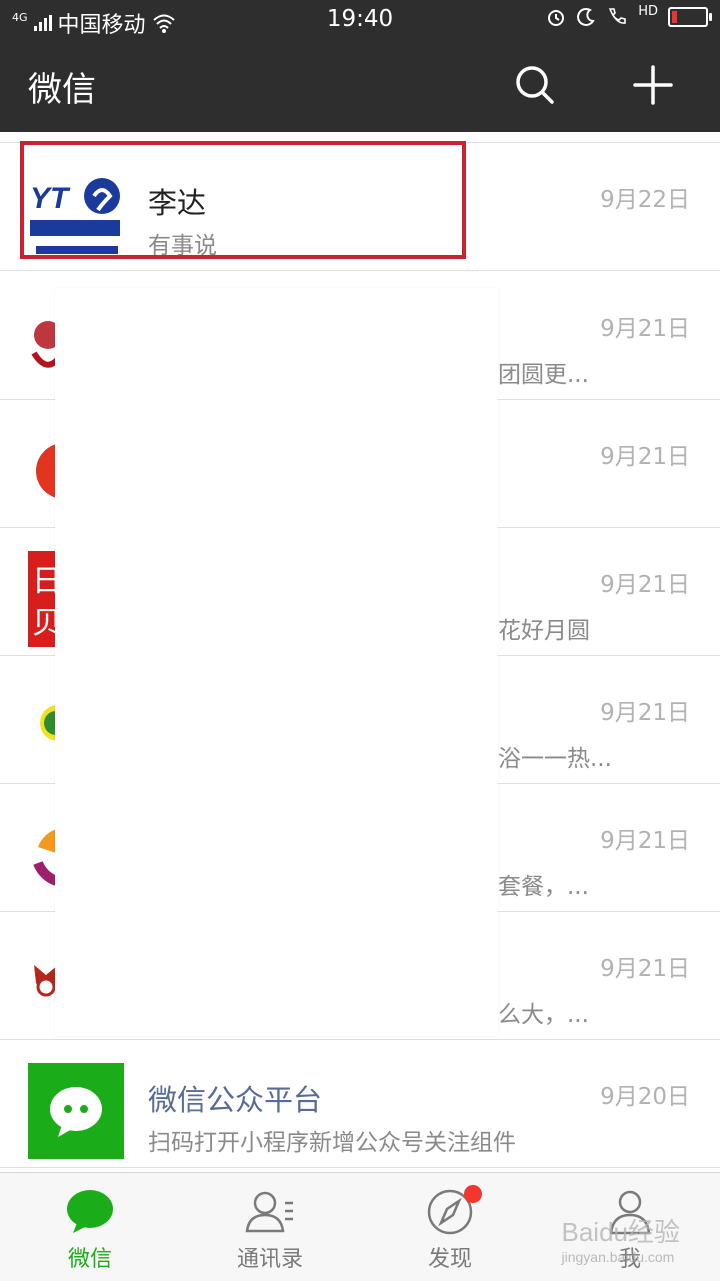 The height and width of the screenshot is (1281, 720). Describe the element at coordinates (360, 1103) in the screenshot. I see `chat-row-wechat-platform: 微信公众平台 扫码打开小程序新增公众号关注组件 9月20日` at that location.